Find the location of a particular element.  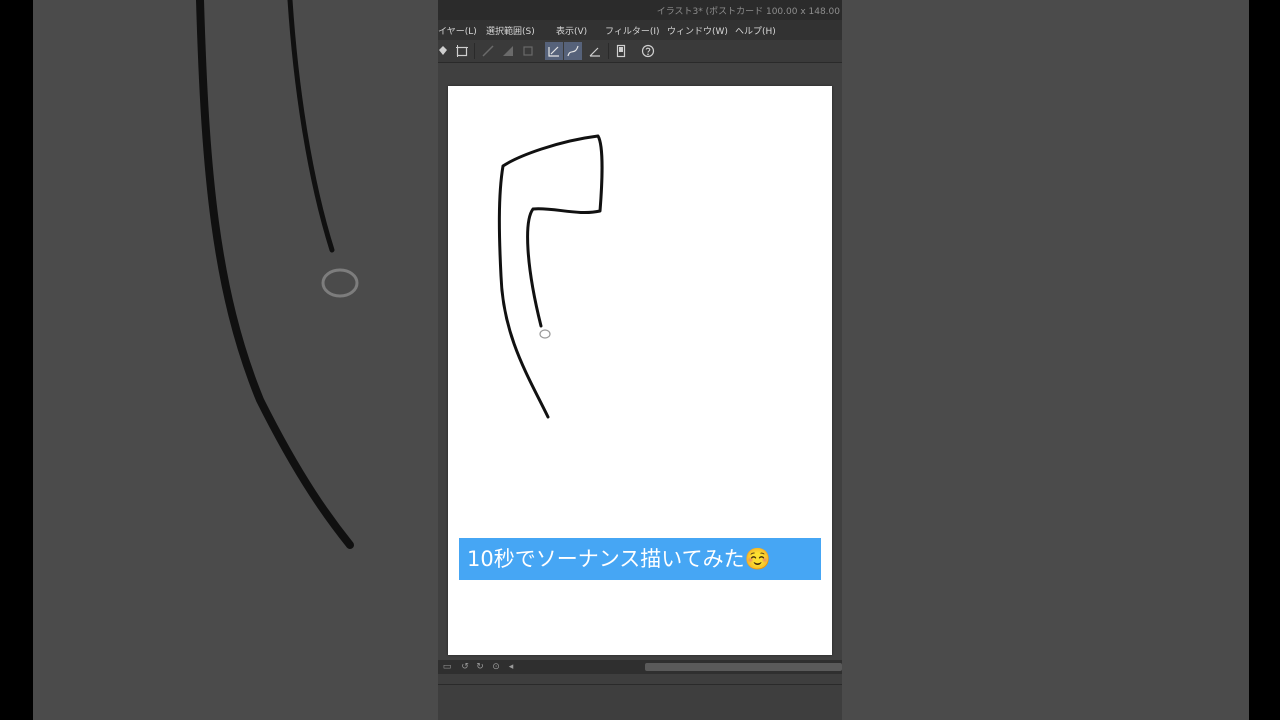

menu-filter: フィルター(I) is located at coordinates (632, 30).